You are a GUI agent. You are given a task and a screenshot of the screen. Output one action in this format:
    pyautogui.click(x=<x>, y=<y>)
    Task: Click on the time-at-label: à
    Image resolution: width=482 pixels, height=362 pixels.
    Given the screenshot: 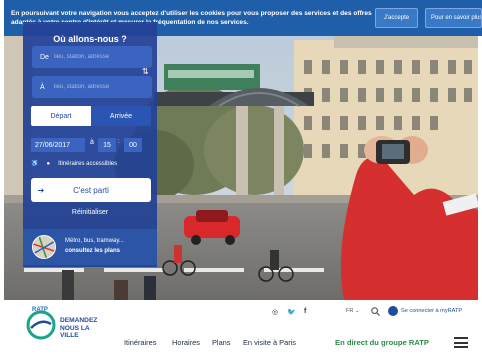 What is the action you would take?
    pyautogui.click(x=92, y=142)
    